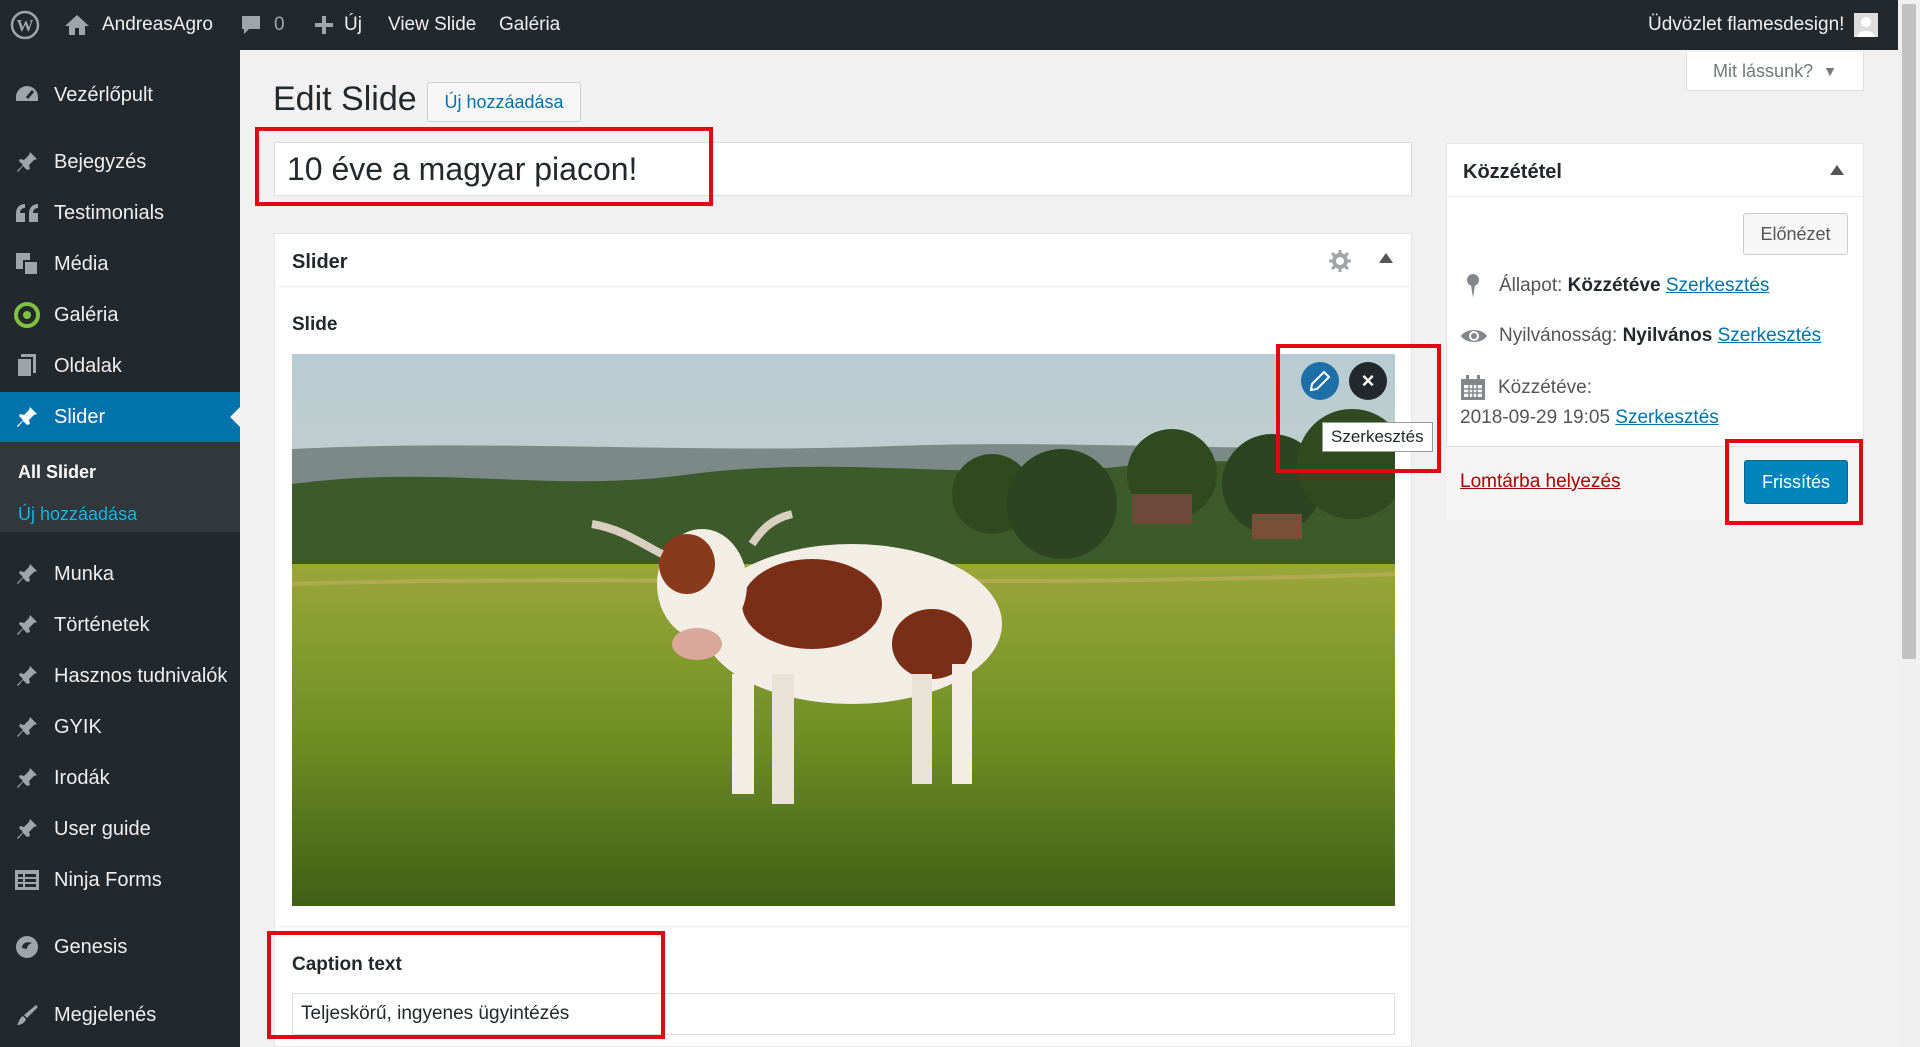  I want to click on menu-item-appearance: Megjelenés, so click(120, 1015).